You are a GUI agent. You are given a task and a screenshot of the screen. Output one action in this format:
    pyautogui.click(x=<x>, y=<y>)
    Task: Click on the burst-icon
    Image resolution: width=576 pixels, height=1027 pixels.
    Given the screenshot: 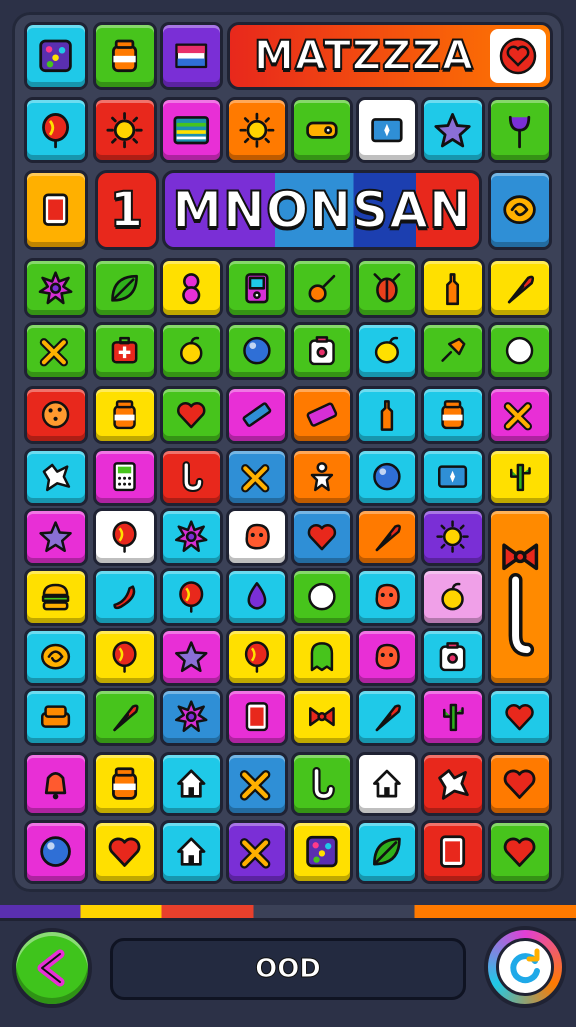 What is the action you would take?
    pyautogui.click(x=191, y=536)
    